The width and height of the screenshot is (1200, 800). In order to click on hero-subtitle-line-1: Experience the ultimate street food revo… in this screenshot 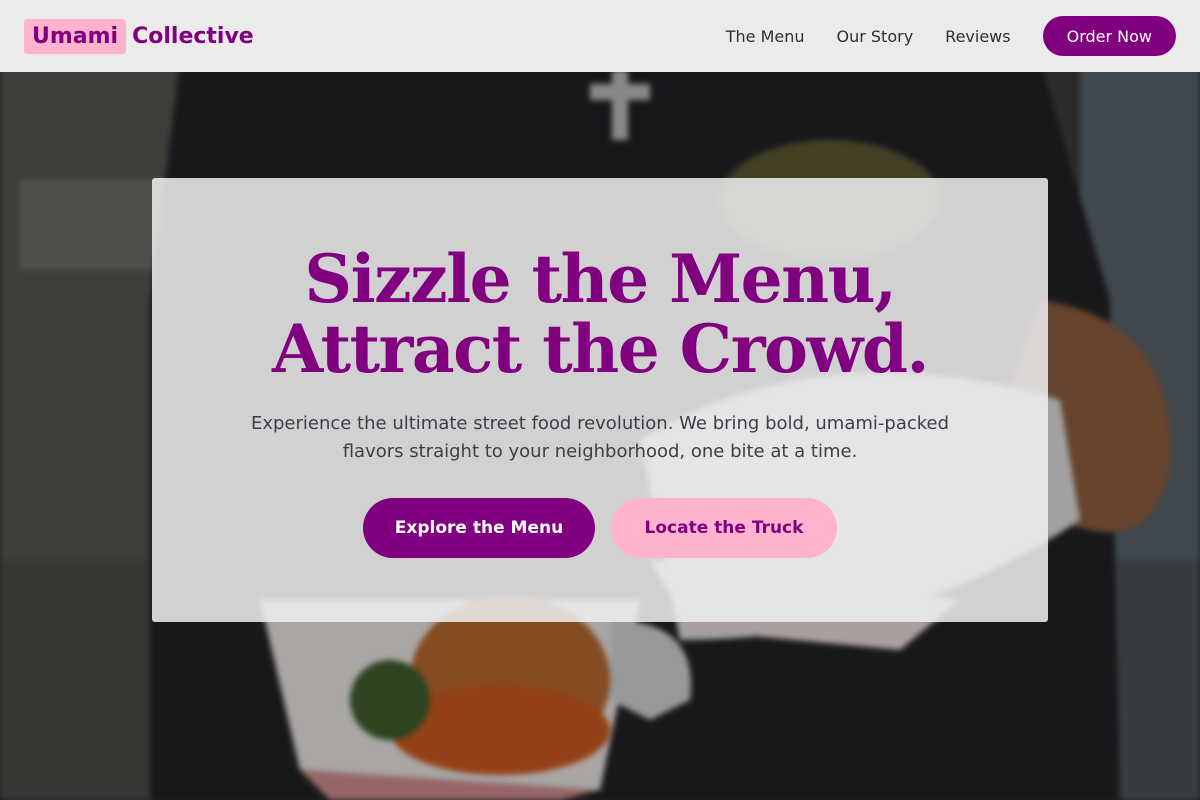, I will do `click(600, 423)`.